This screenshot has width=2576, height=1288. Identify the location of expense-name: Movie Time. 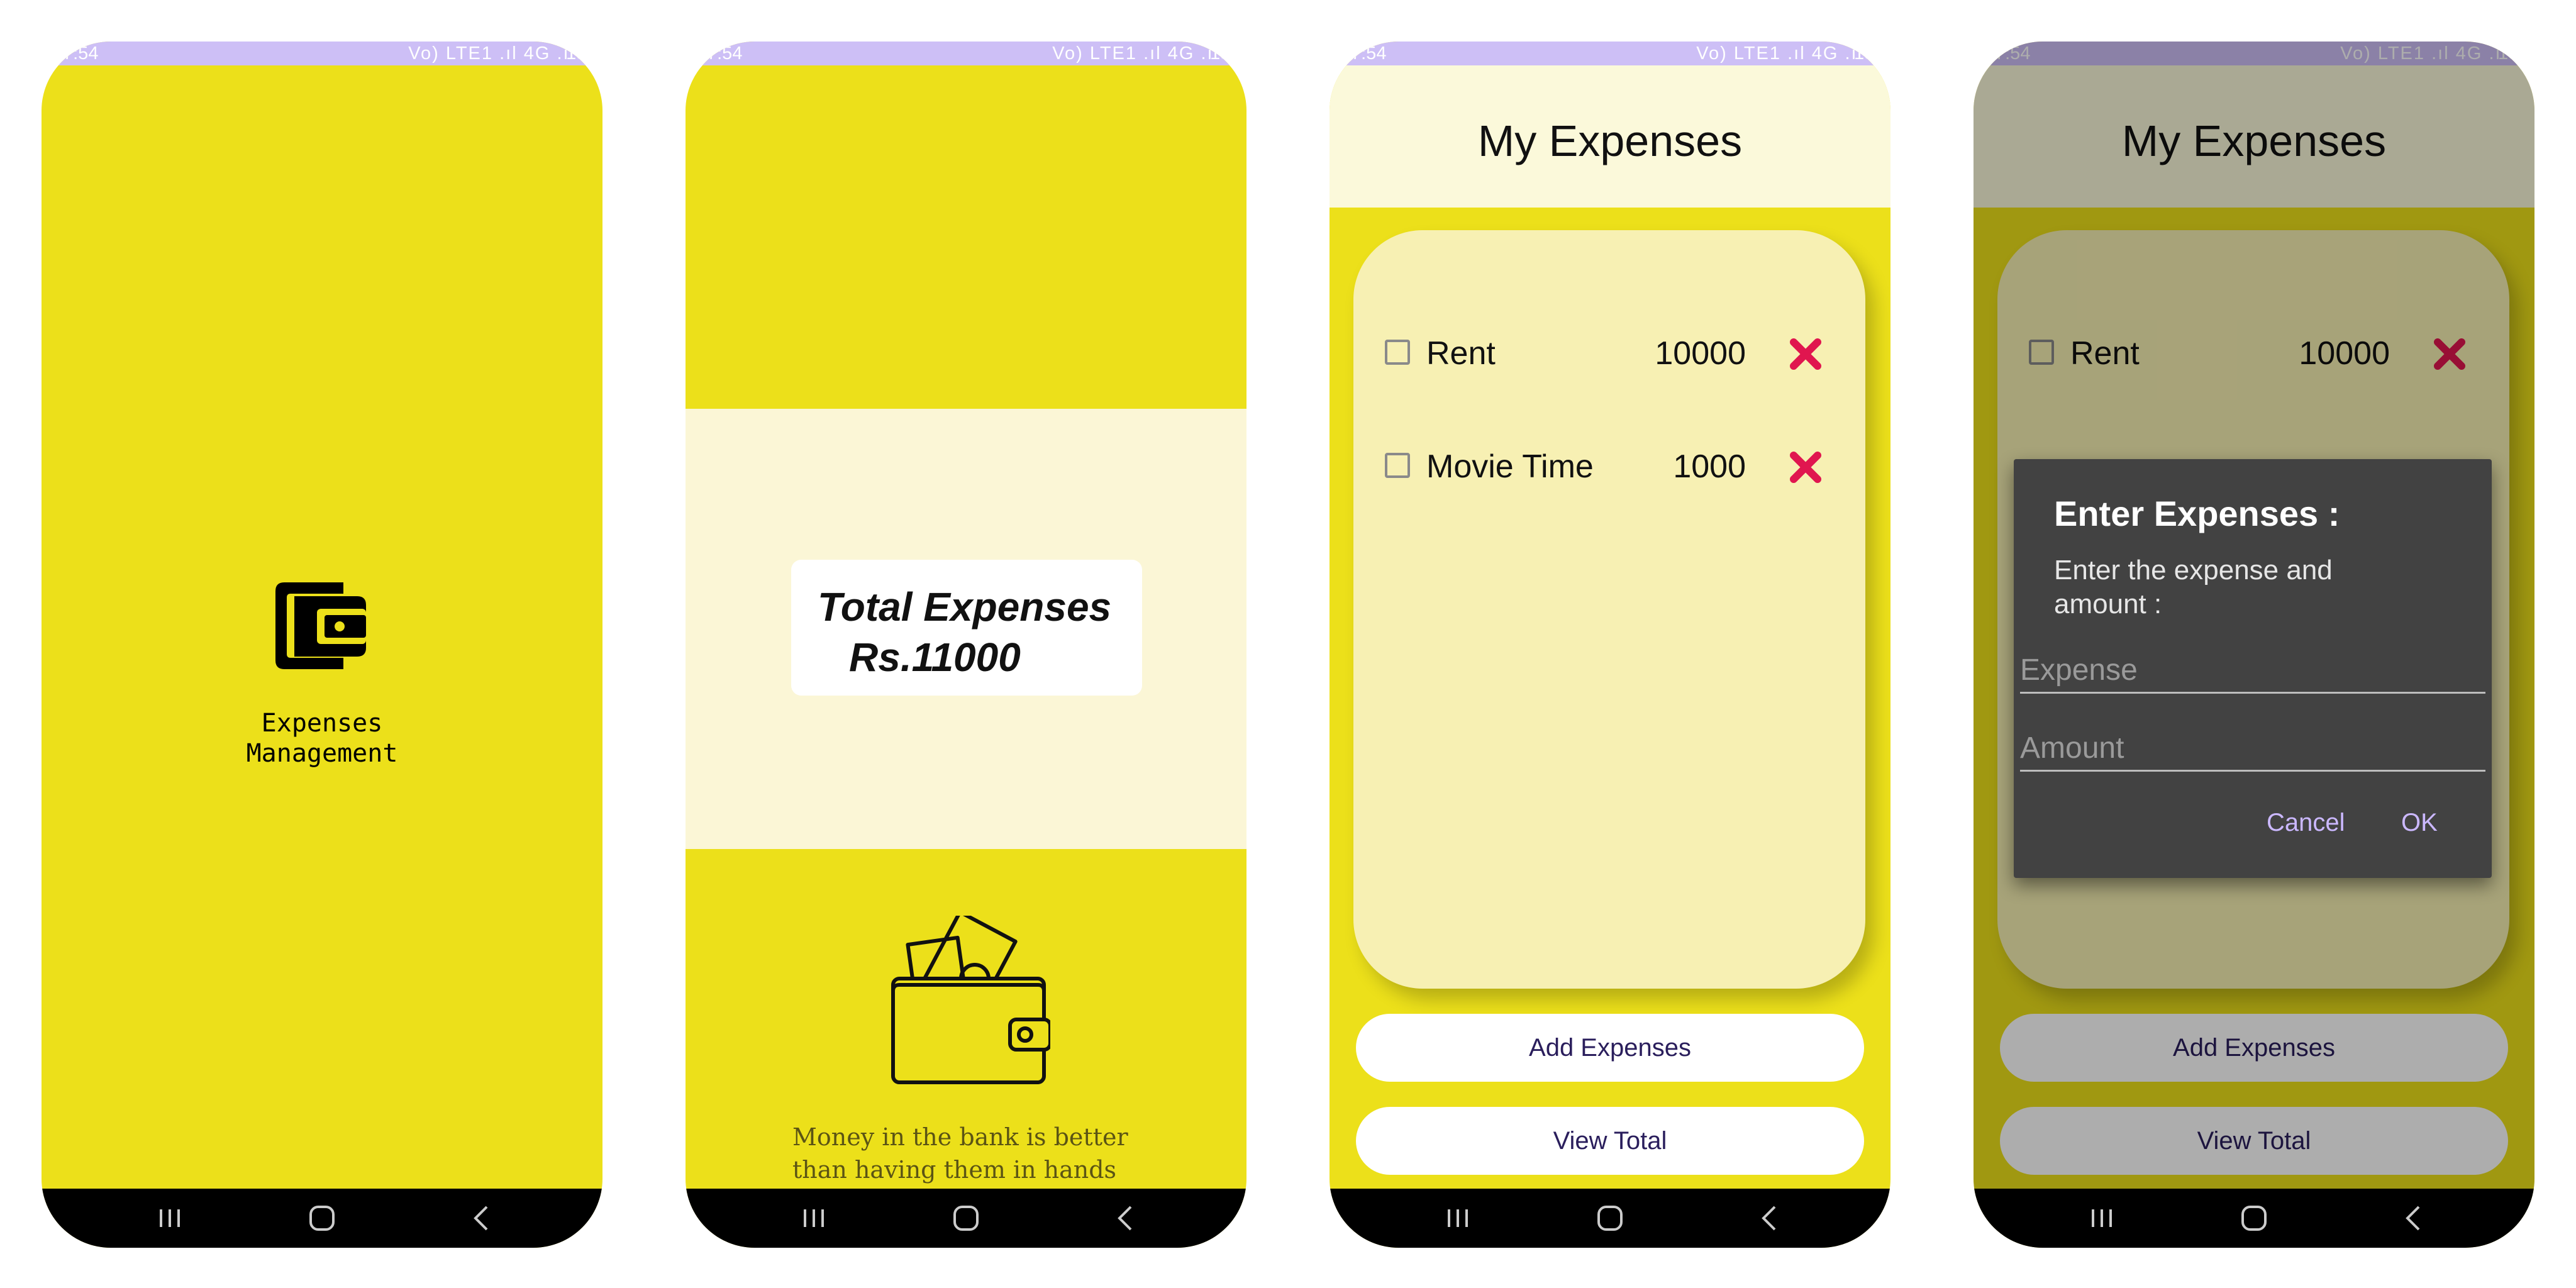
(1510, 466).